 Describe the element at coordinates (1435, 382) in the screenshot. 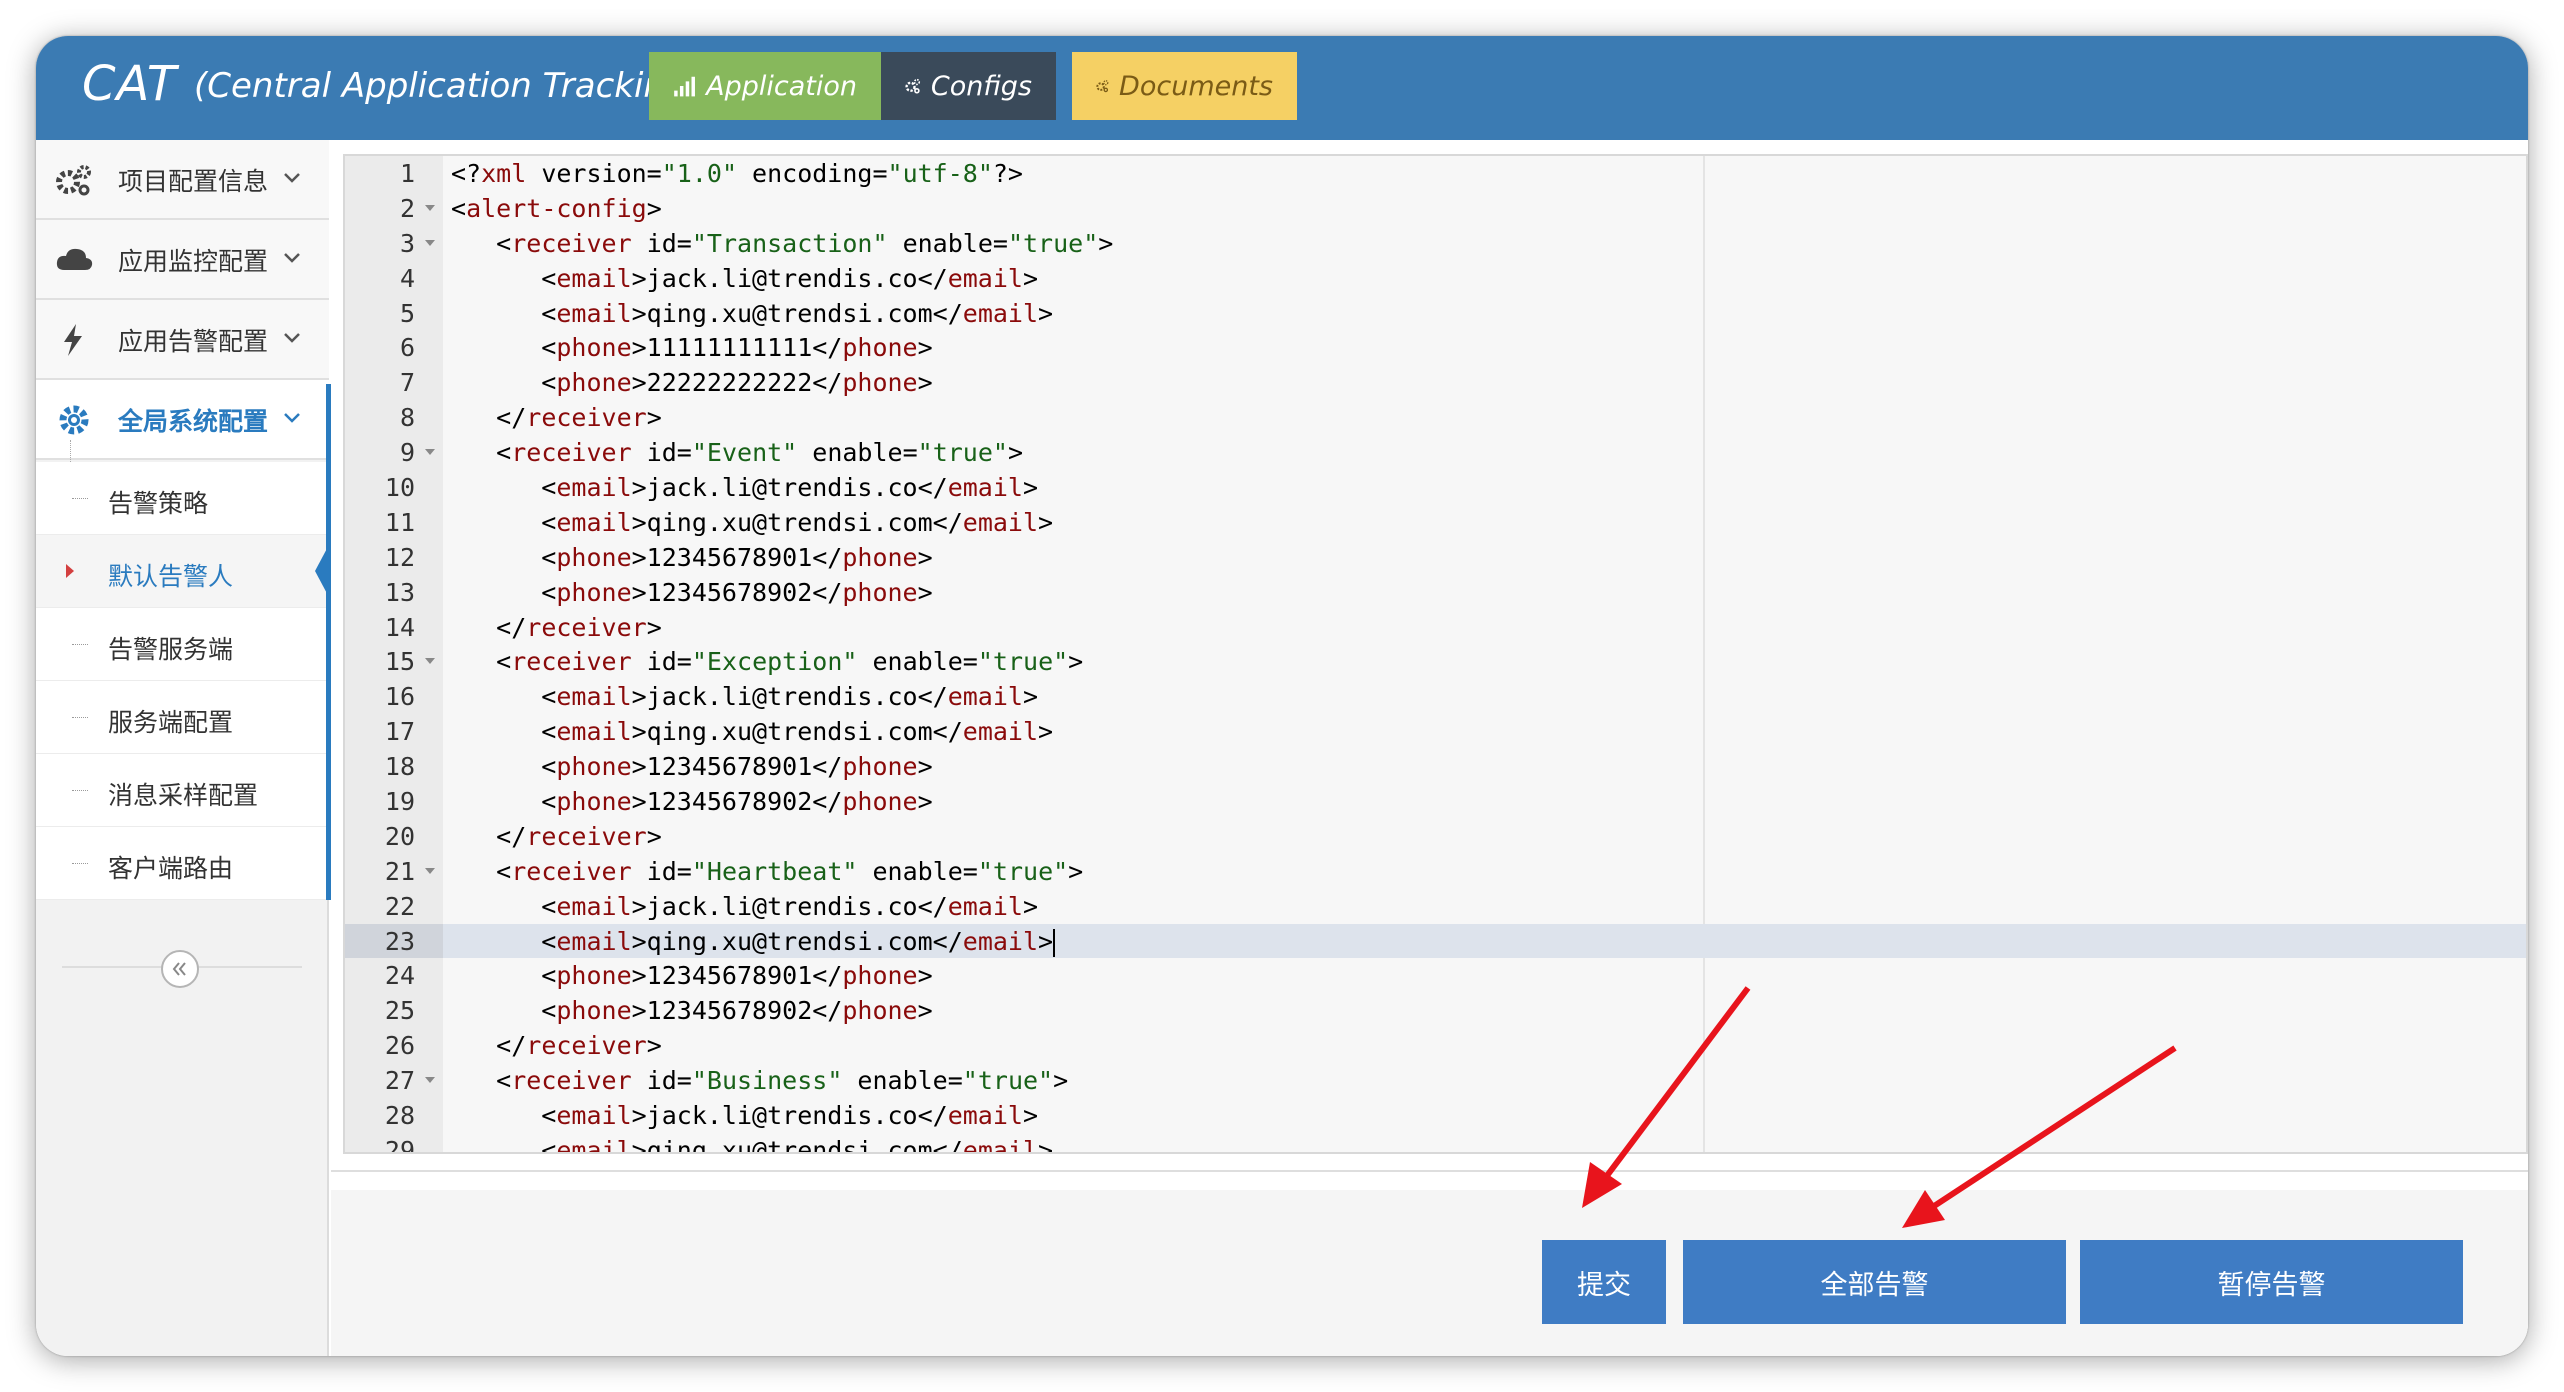

I see `code-line: 7 <phone>22222222222</phone>` at that location.